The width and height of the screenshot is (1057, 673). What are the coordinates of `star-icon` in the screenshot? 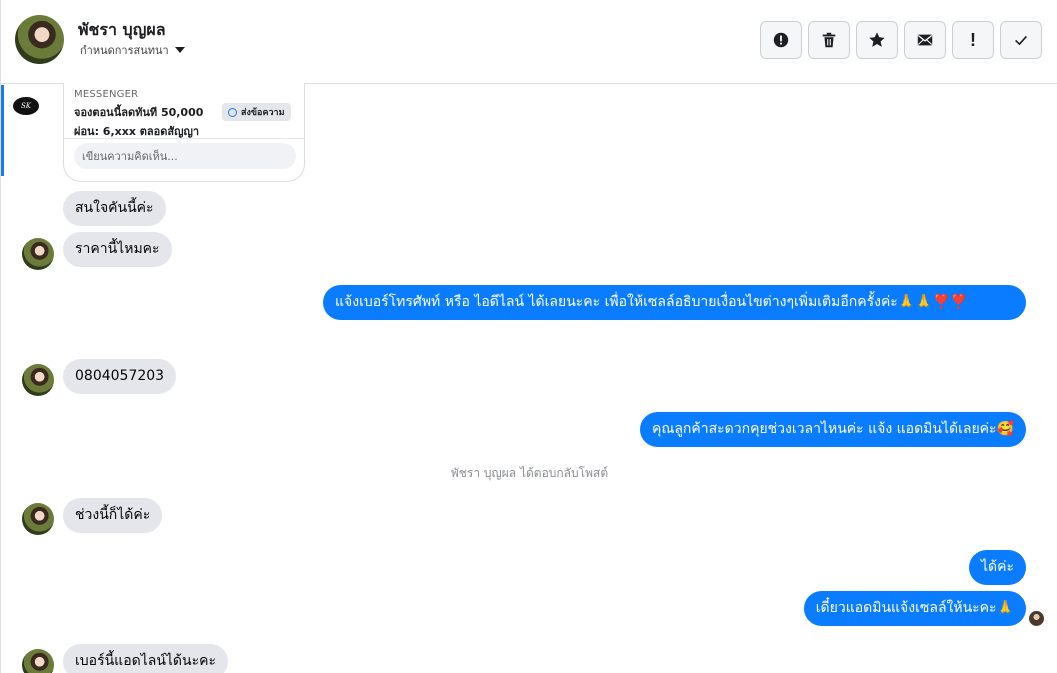 It's located at (877, 39).